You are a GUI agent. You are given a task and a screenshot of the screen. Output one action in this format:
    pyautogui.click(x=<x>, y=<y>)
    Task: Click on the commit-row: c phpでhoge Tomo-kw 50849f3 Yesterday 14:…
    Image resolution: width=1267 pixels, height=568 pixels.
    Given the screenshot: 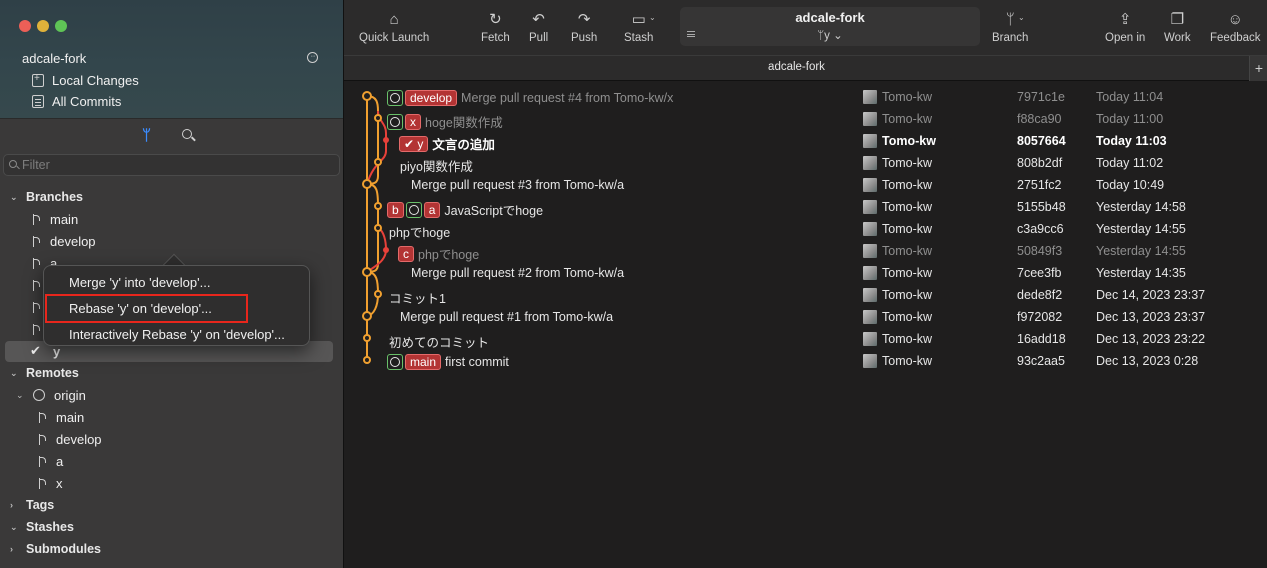 What is the action you would take?
    pyautogui.click(x=805, y=251)
    